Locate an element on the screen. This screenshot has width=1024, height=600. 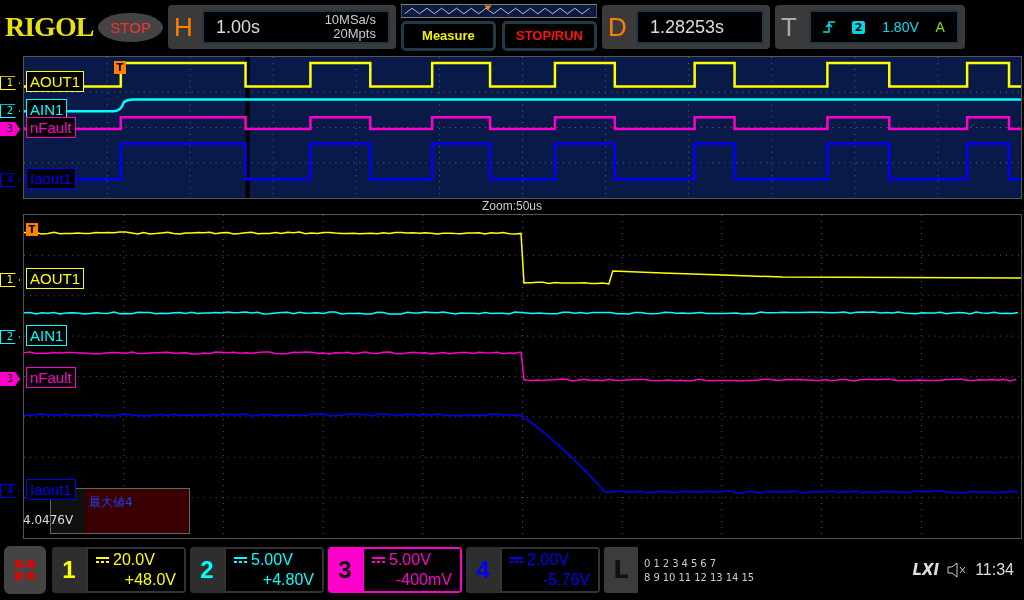
panel-letter: D is located at coordinates (617, 27).